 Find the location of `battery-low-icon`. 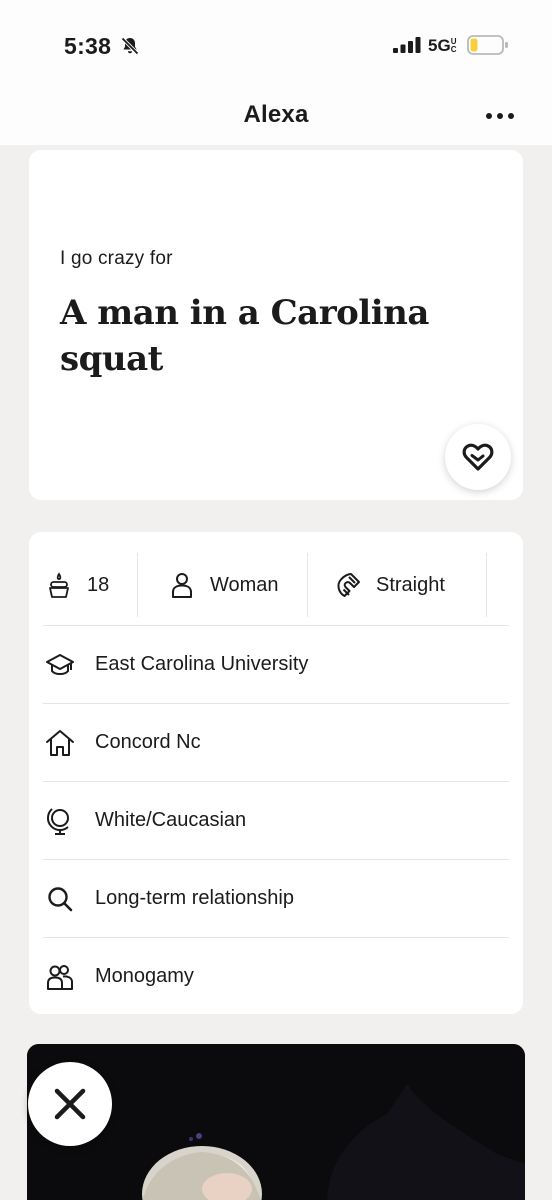

battery-low-icon is located at coordinates (487, 45).